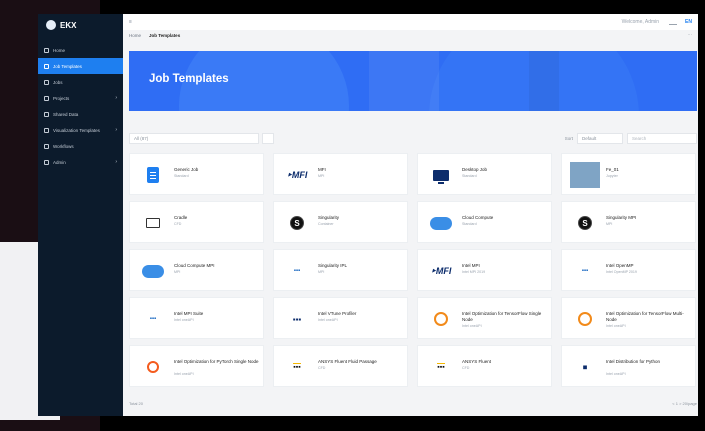 This screenshot has width=705, height=431. What do you see at coordinates (63, 146) in the screenshot?
I see `sidebar-item-label: Workflows` at bounding box center [63, 146].